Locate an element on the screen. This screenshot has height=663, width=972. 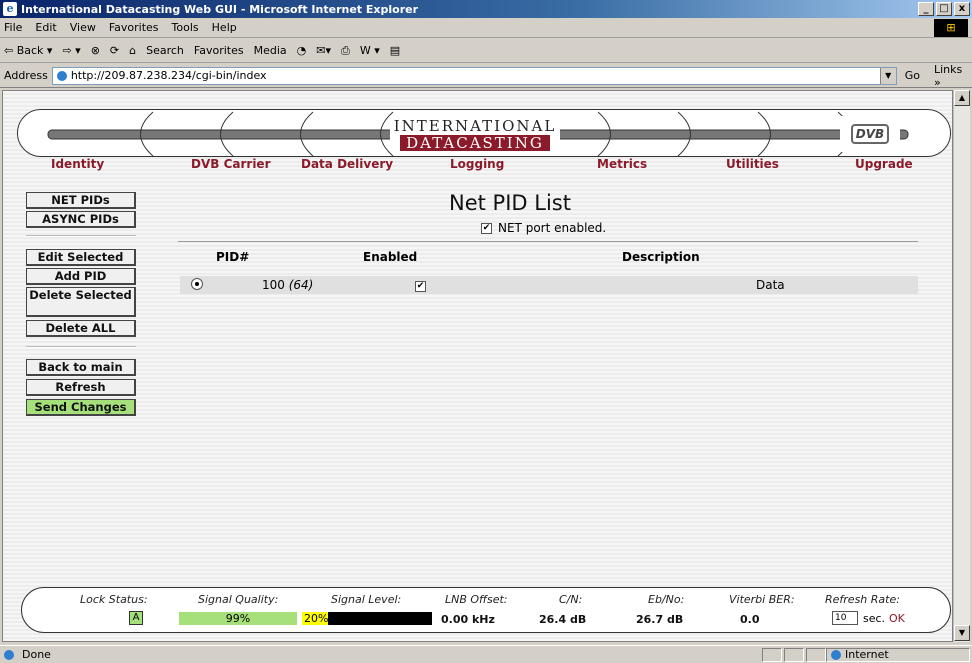
pid-cell: 100 (64) is located at coordinates (287, 285).